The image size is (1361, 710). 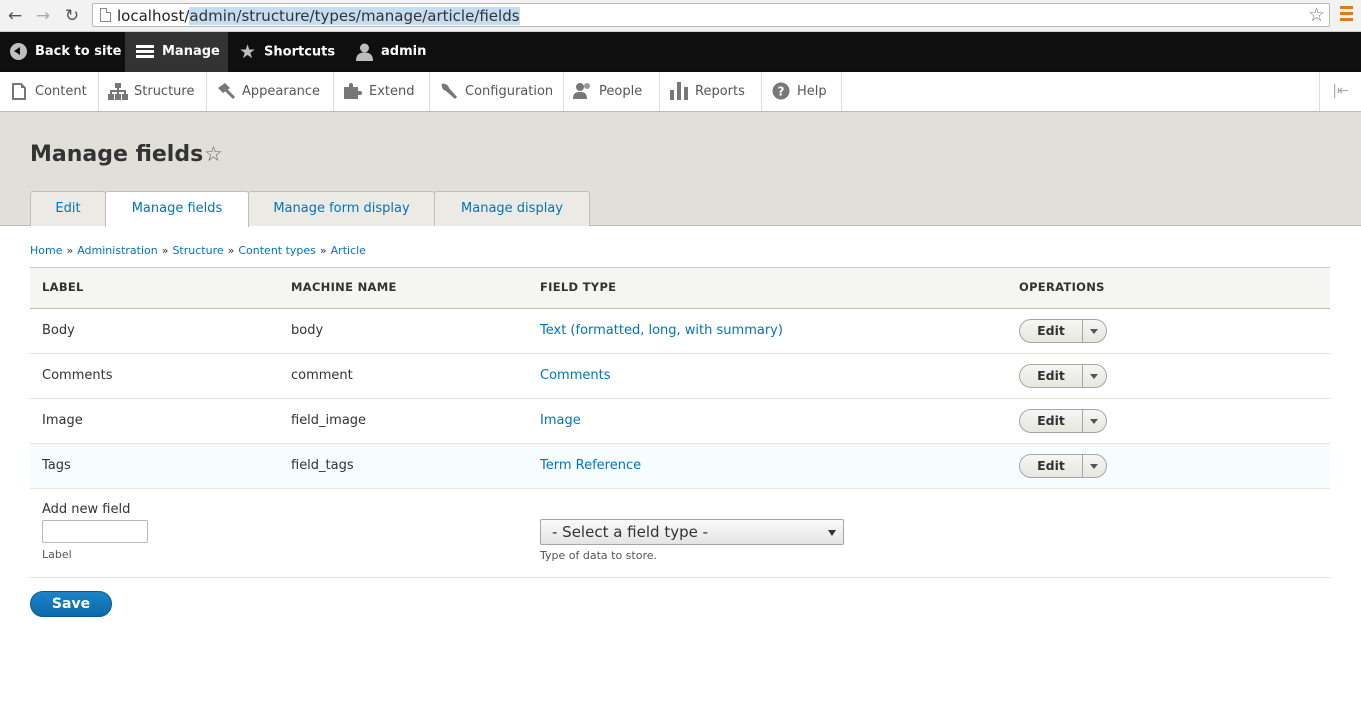 What do you see at coordinates (344, 287) in the screenshot?
I see `header-machine-name: MACHINE NAME` at bounding box center [344, 287].